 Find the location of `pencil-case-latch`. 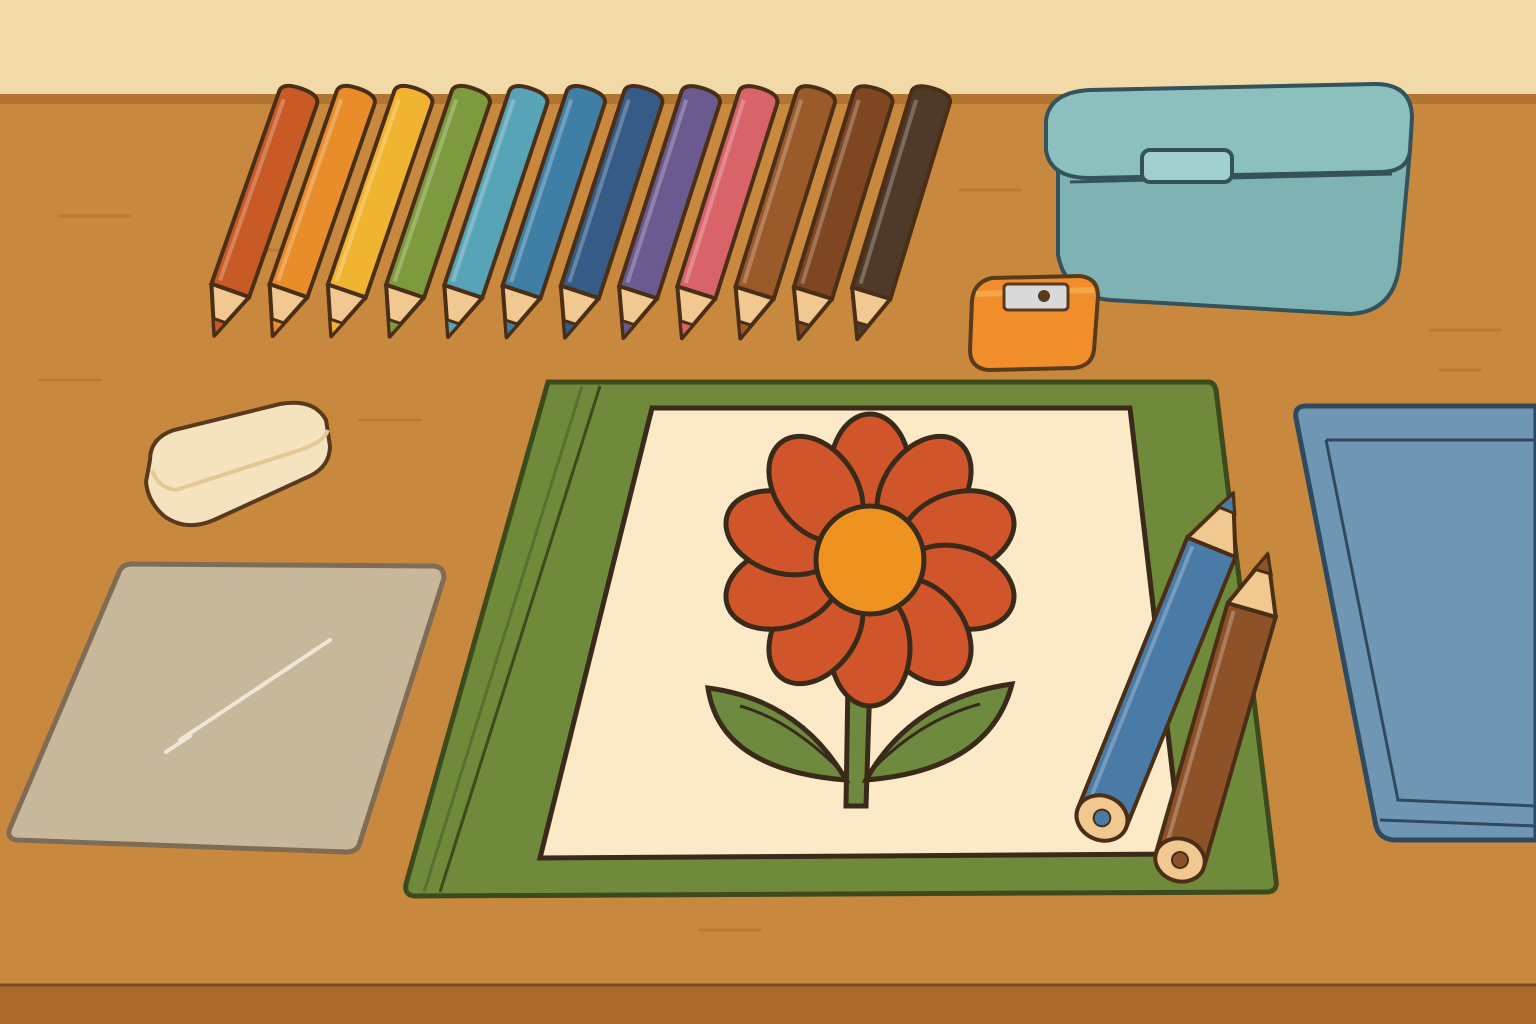

pencil-case-latch is located at coordinates (1187, 166).